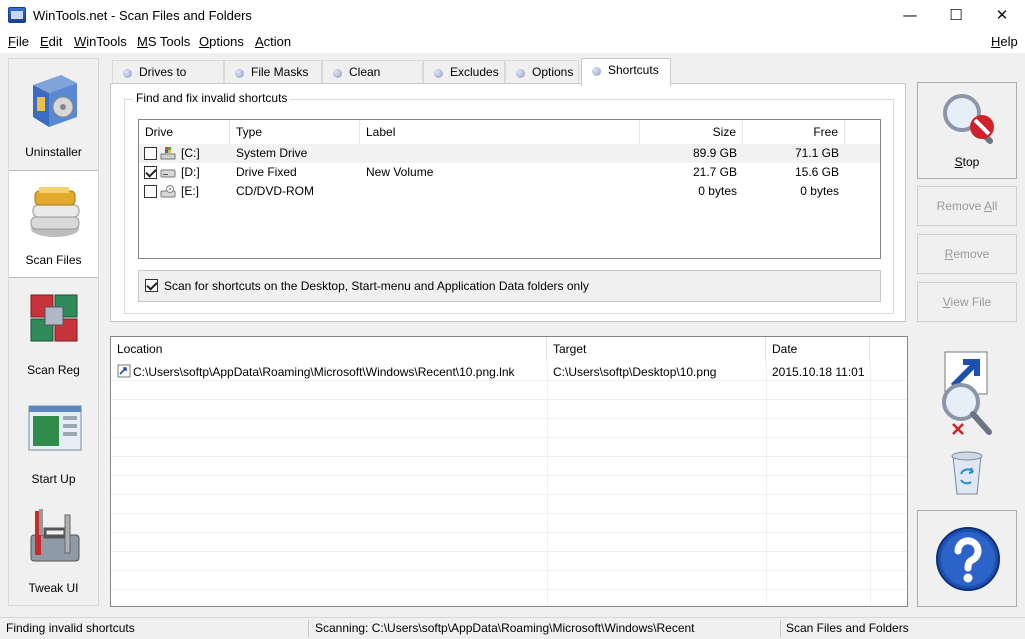 The width and height of the screenshot is (1025, 639). I want to click on menu-edit: Edit, so click(51, 41).